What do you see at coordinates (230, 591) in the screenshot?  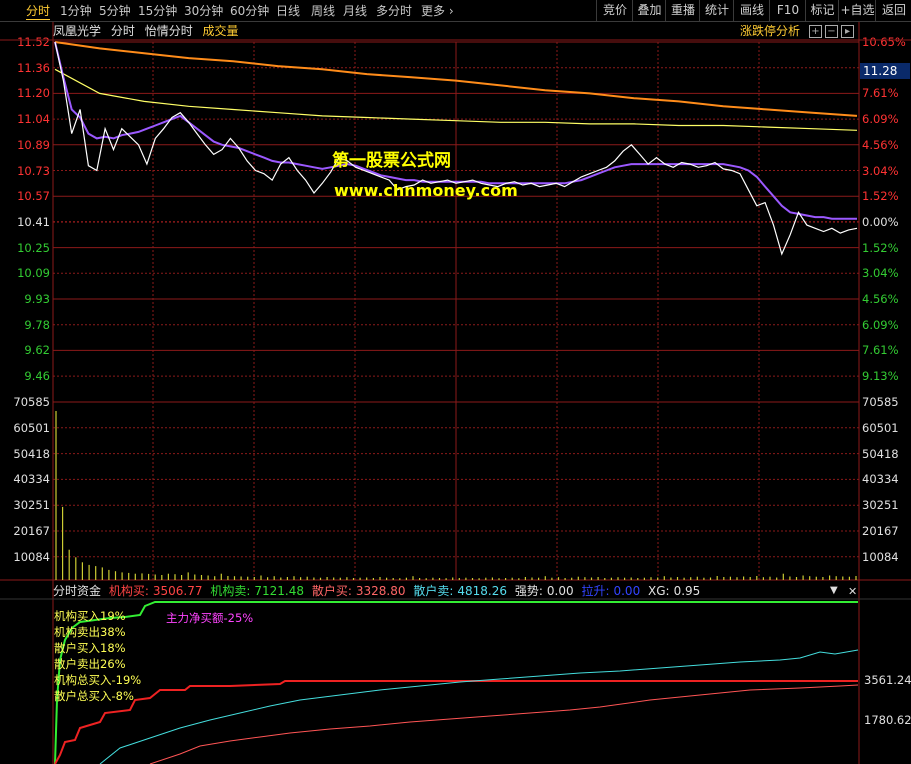 I see `inst-sell-label: 机构卖:` at bounding box center [230, 591].